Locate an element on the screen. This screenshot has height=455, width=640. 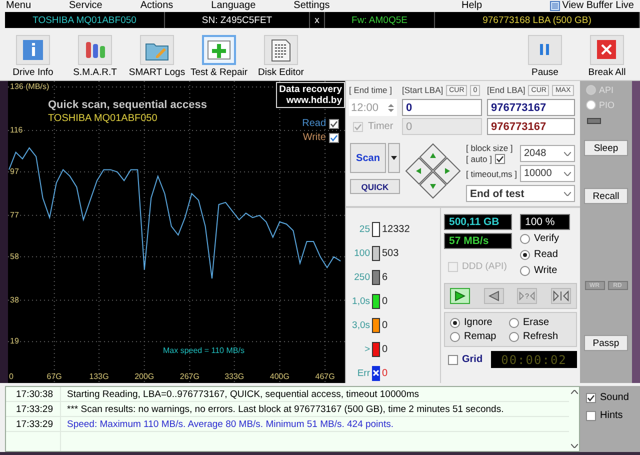
badge-text: www.hdd.by is located at coordinates (314, 100).